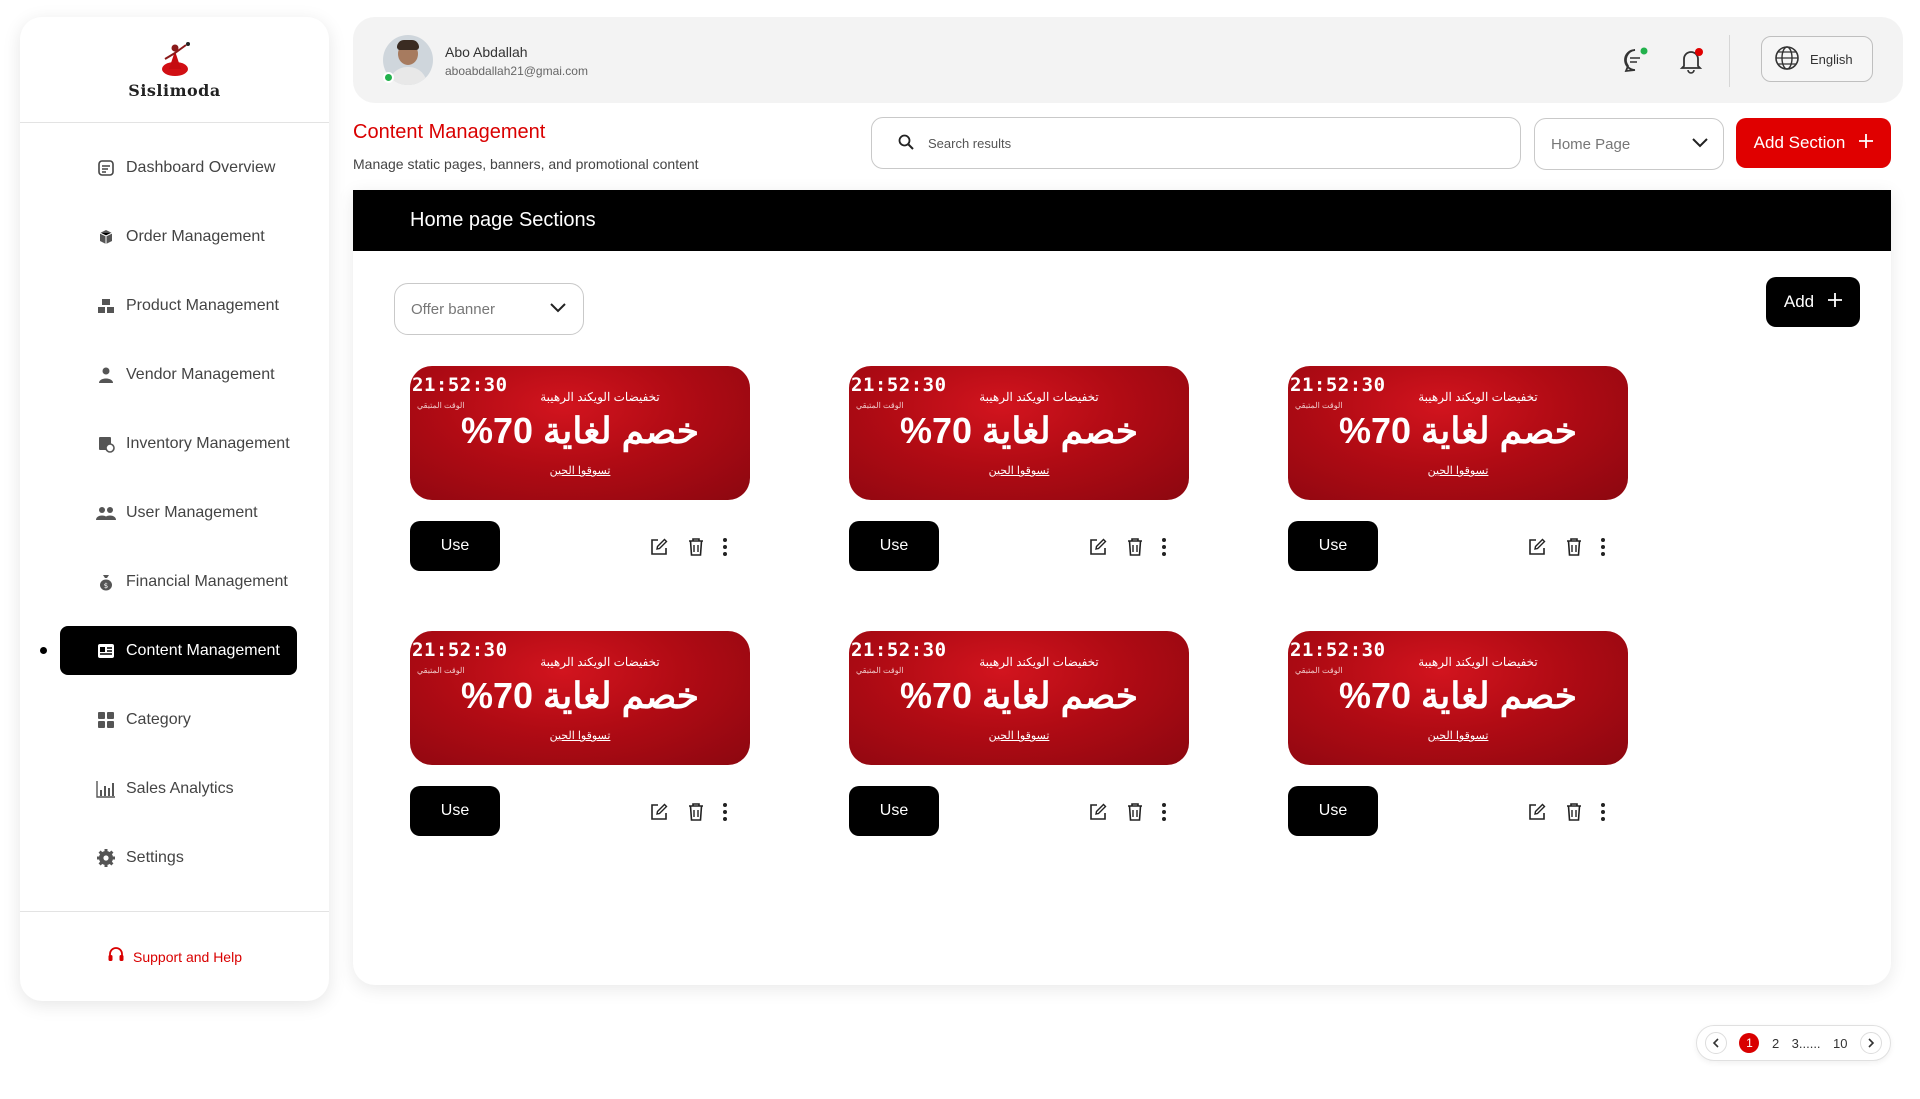  What do you see at coordinates (201, 167) in the screenshot?
I see `sidebar-item-label: Dashboard Overview` at bounding box center [201, 167].